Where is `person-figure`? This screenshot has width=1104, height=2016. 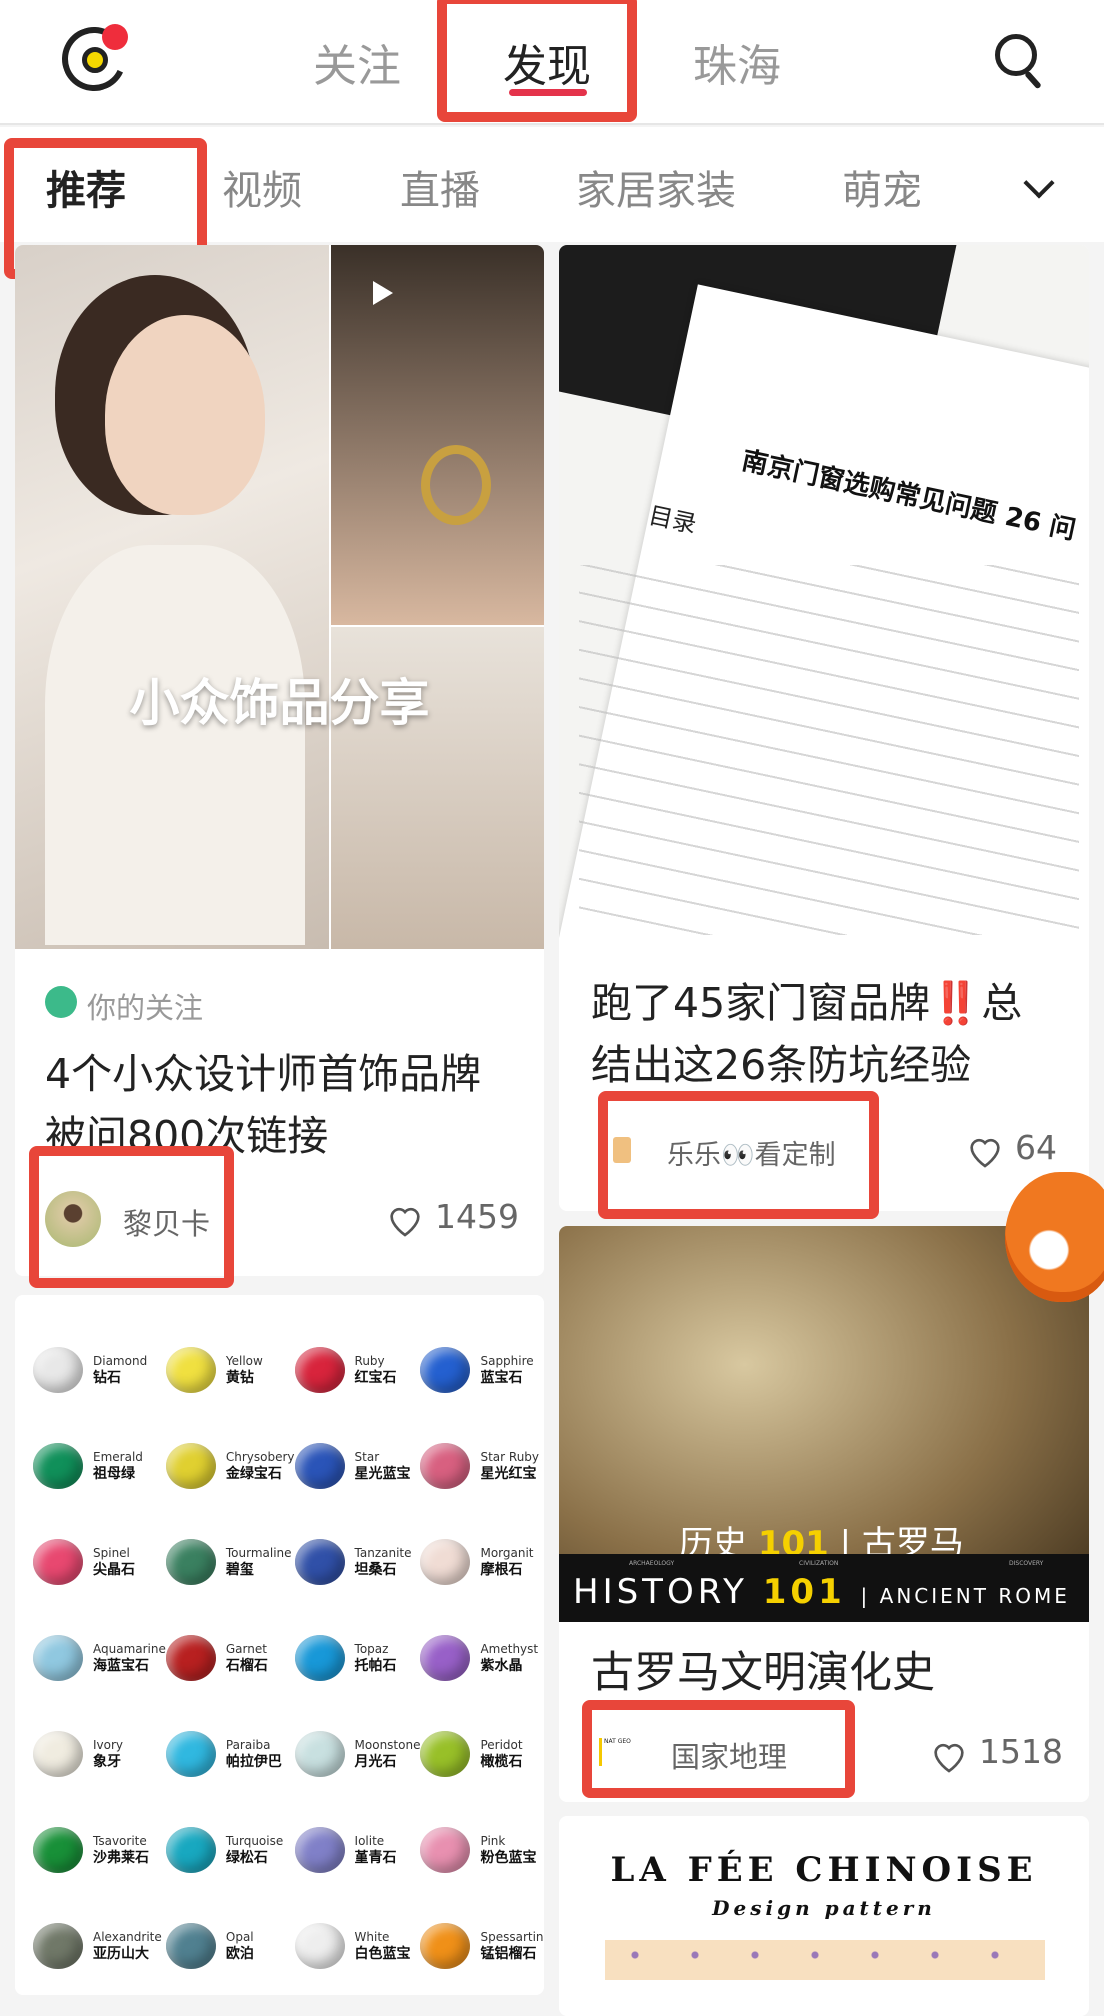 person-figure is located at coordinates (185, 415).